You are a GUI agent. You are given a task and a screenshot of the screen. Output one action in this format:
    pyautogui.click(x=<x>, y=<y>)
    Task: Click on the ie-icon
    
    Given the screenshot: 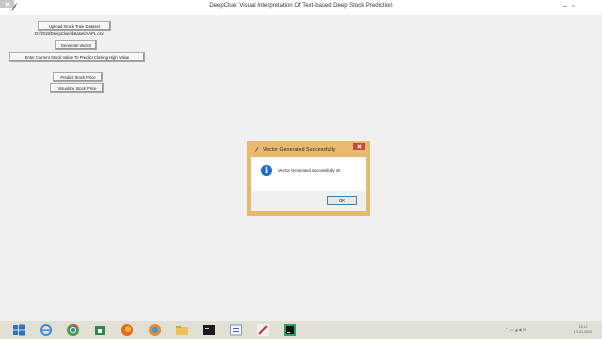 What is the action you would take?
    pyautogui.click(x=46, y=330)
    